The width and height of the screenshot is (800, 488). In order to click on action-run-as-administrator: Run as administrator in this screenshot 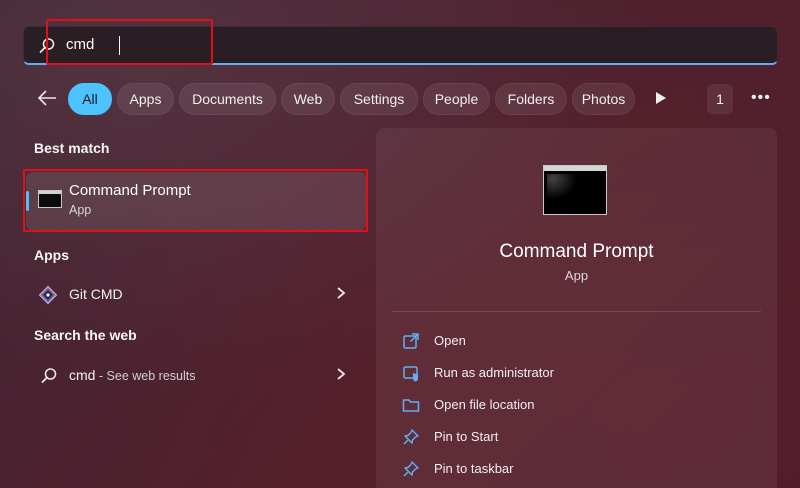, I will do `click(582, 373)`.